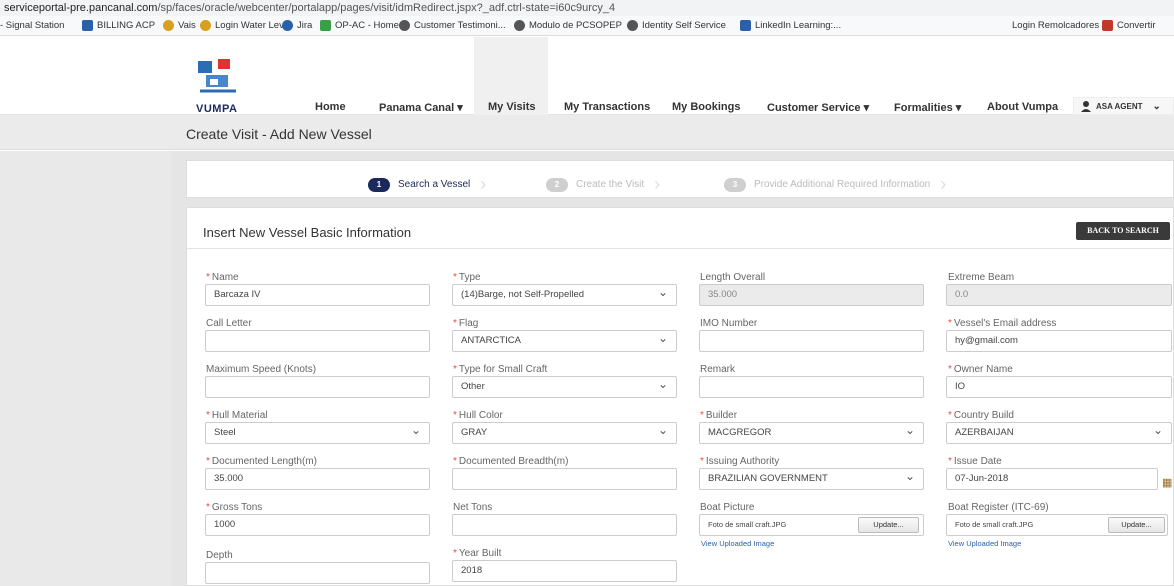 The image size is (1174, 586). What do you see at coordinates (737, 543) in the screenshot?
I see `boat-picture-view-link: View Uploaded Image` at bounding box center [737, 543].